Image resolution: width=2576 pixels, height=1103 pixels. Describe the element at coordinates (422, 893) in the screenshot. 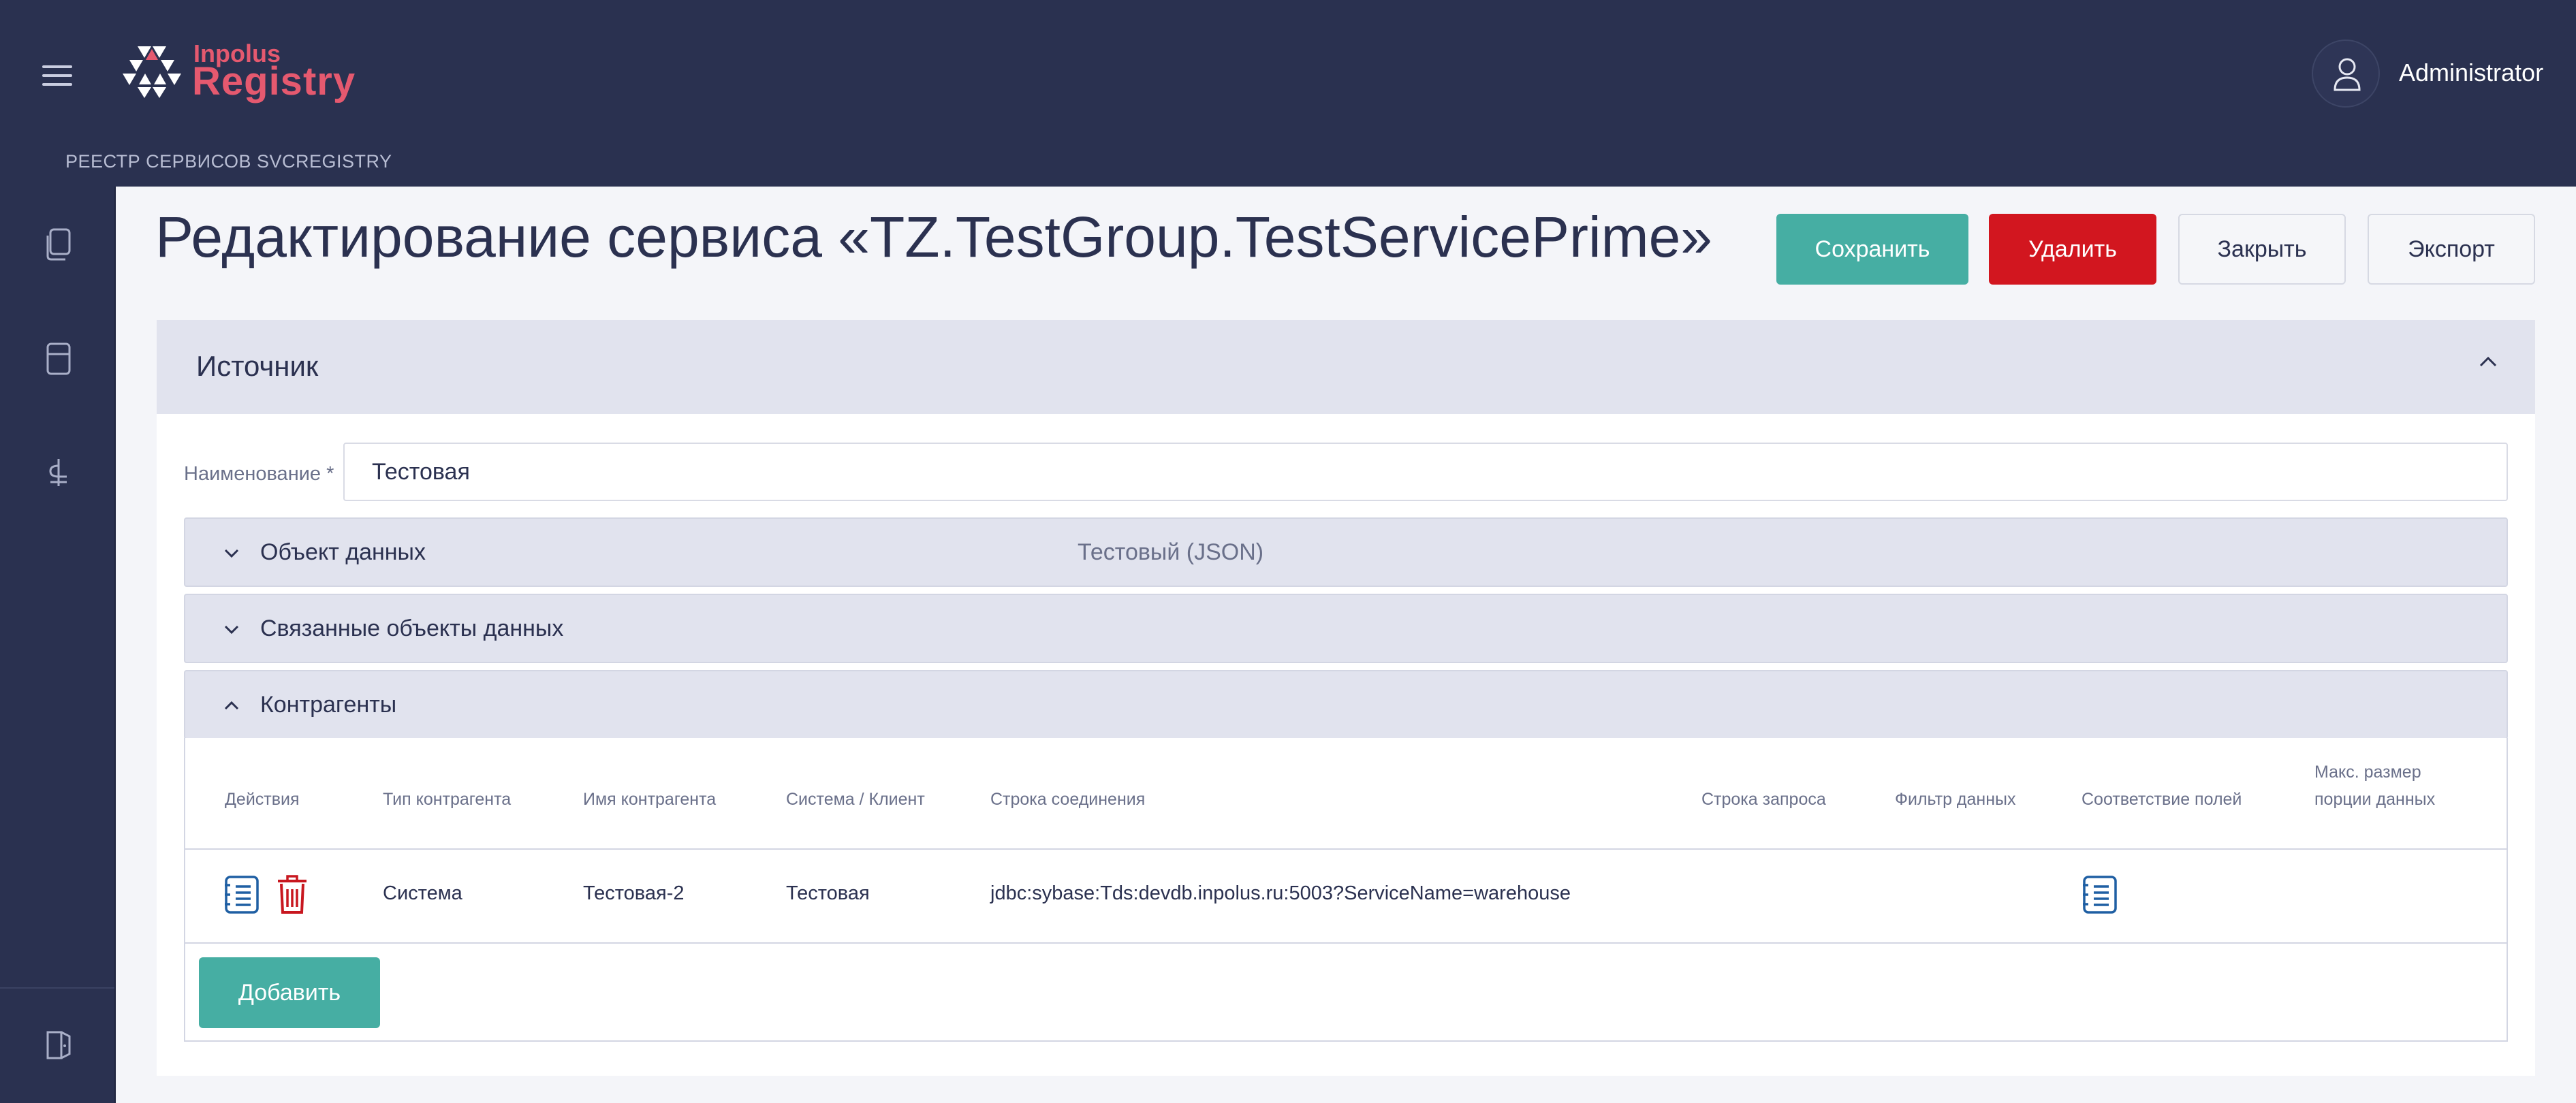

I see `cell-type: Система` at that location.